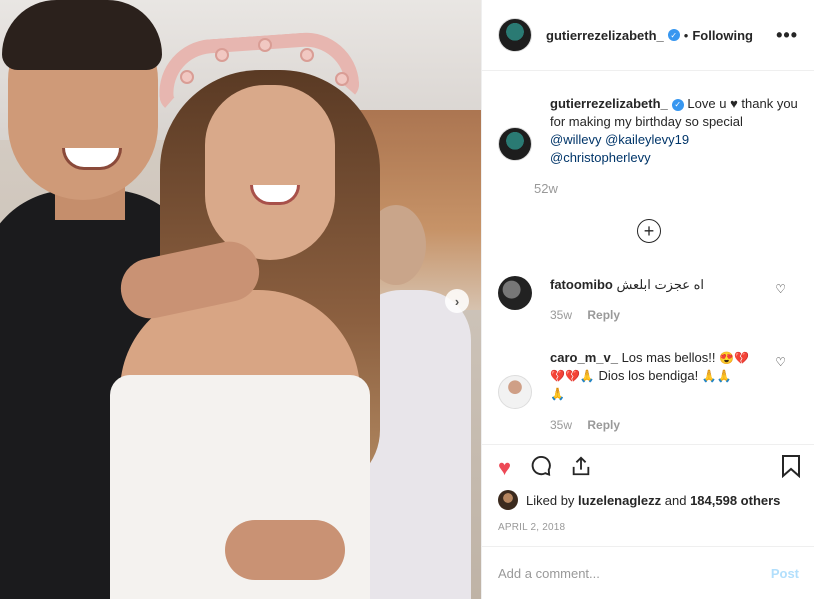 The width and height of the screenshot is (814, 599). What do you see at coordinates (668, 357) in the screenshot?
I see `comment-text: Los mas bellos!!` at bounding box center [668, 357].